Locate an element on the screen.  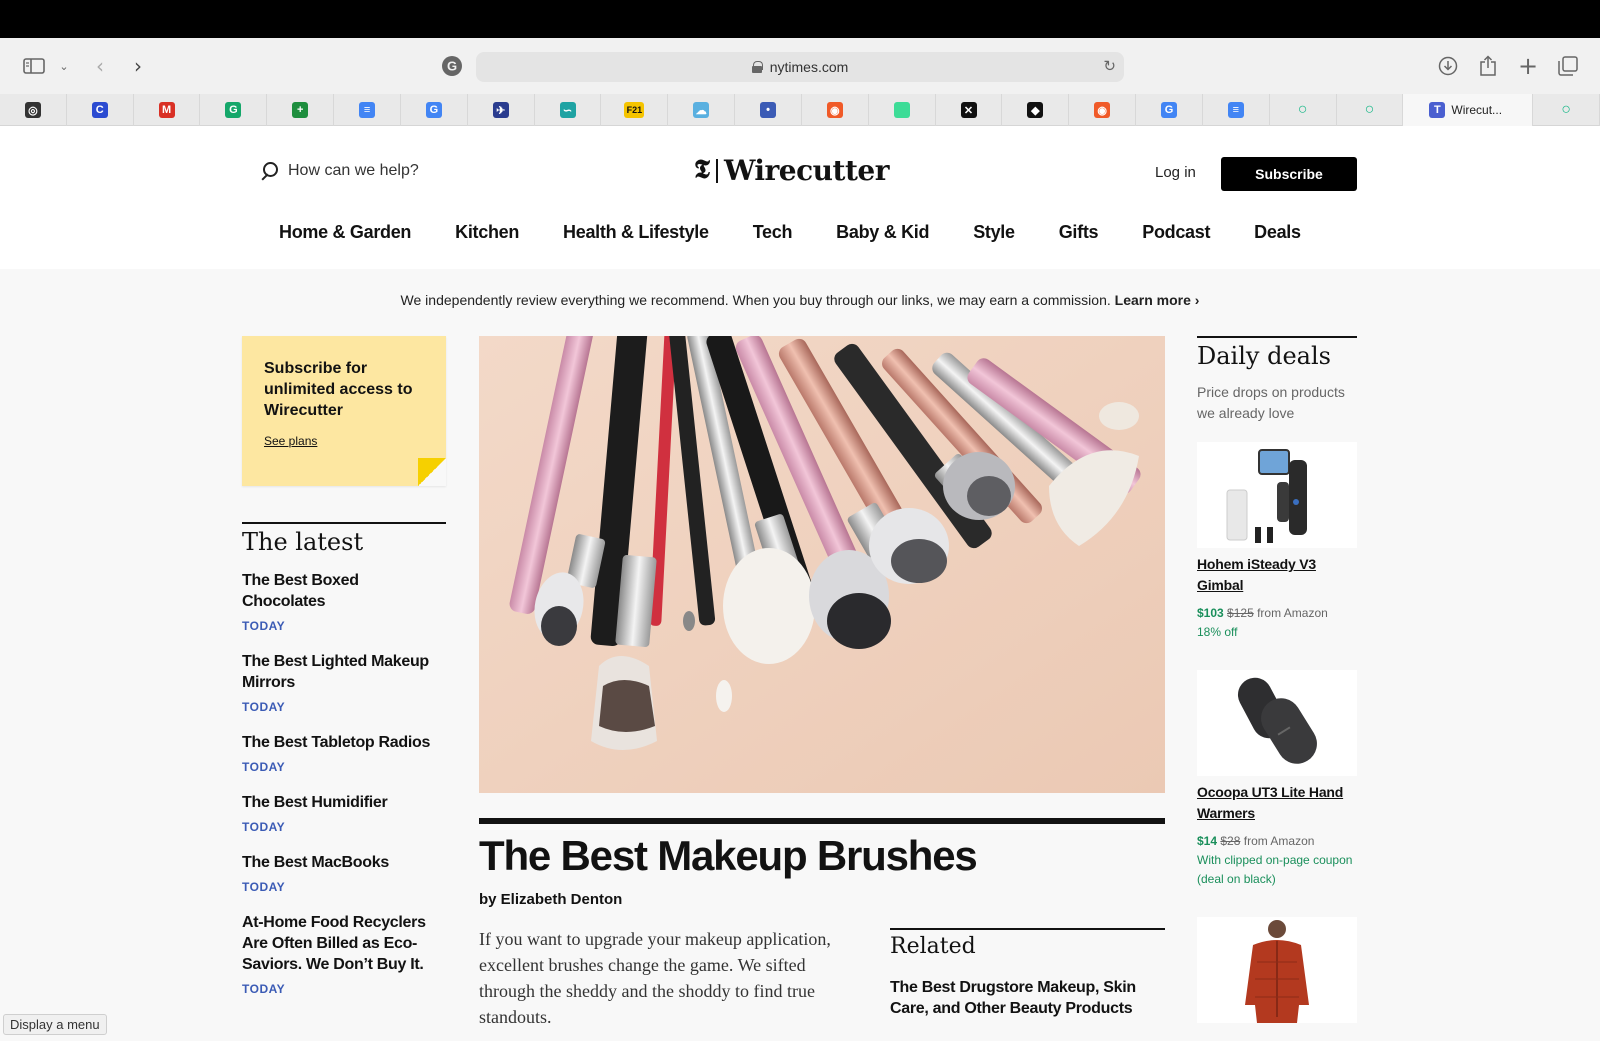
address-bar: nytimes.com ↻ is located at coordinates (800, 67).